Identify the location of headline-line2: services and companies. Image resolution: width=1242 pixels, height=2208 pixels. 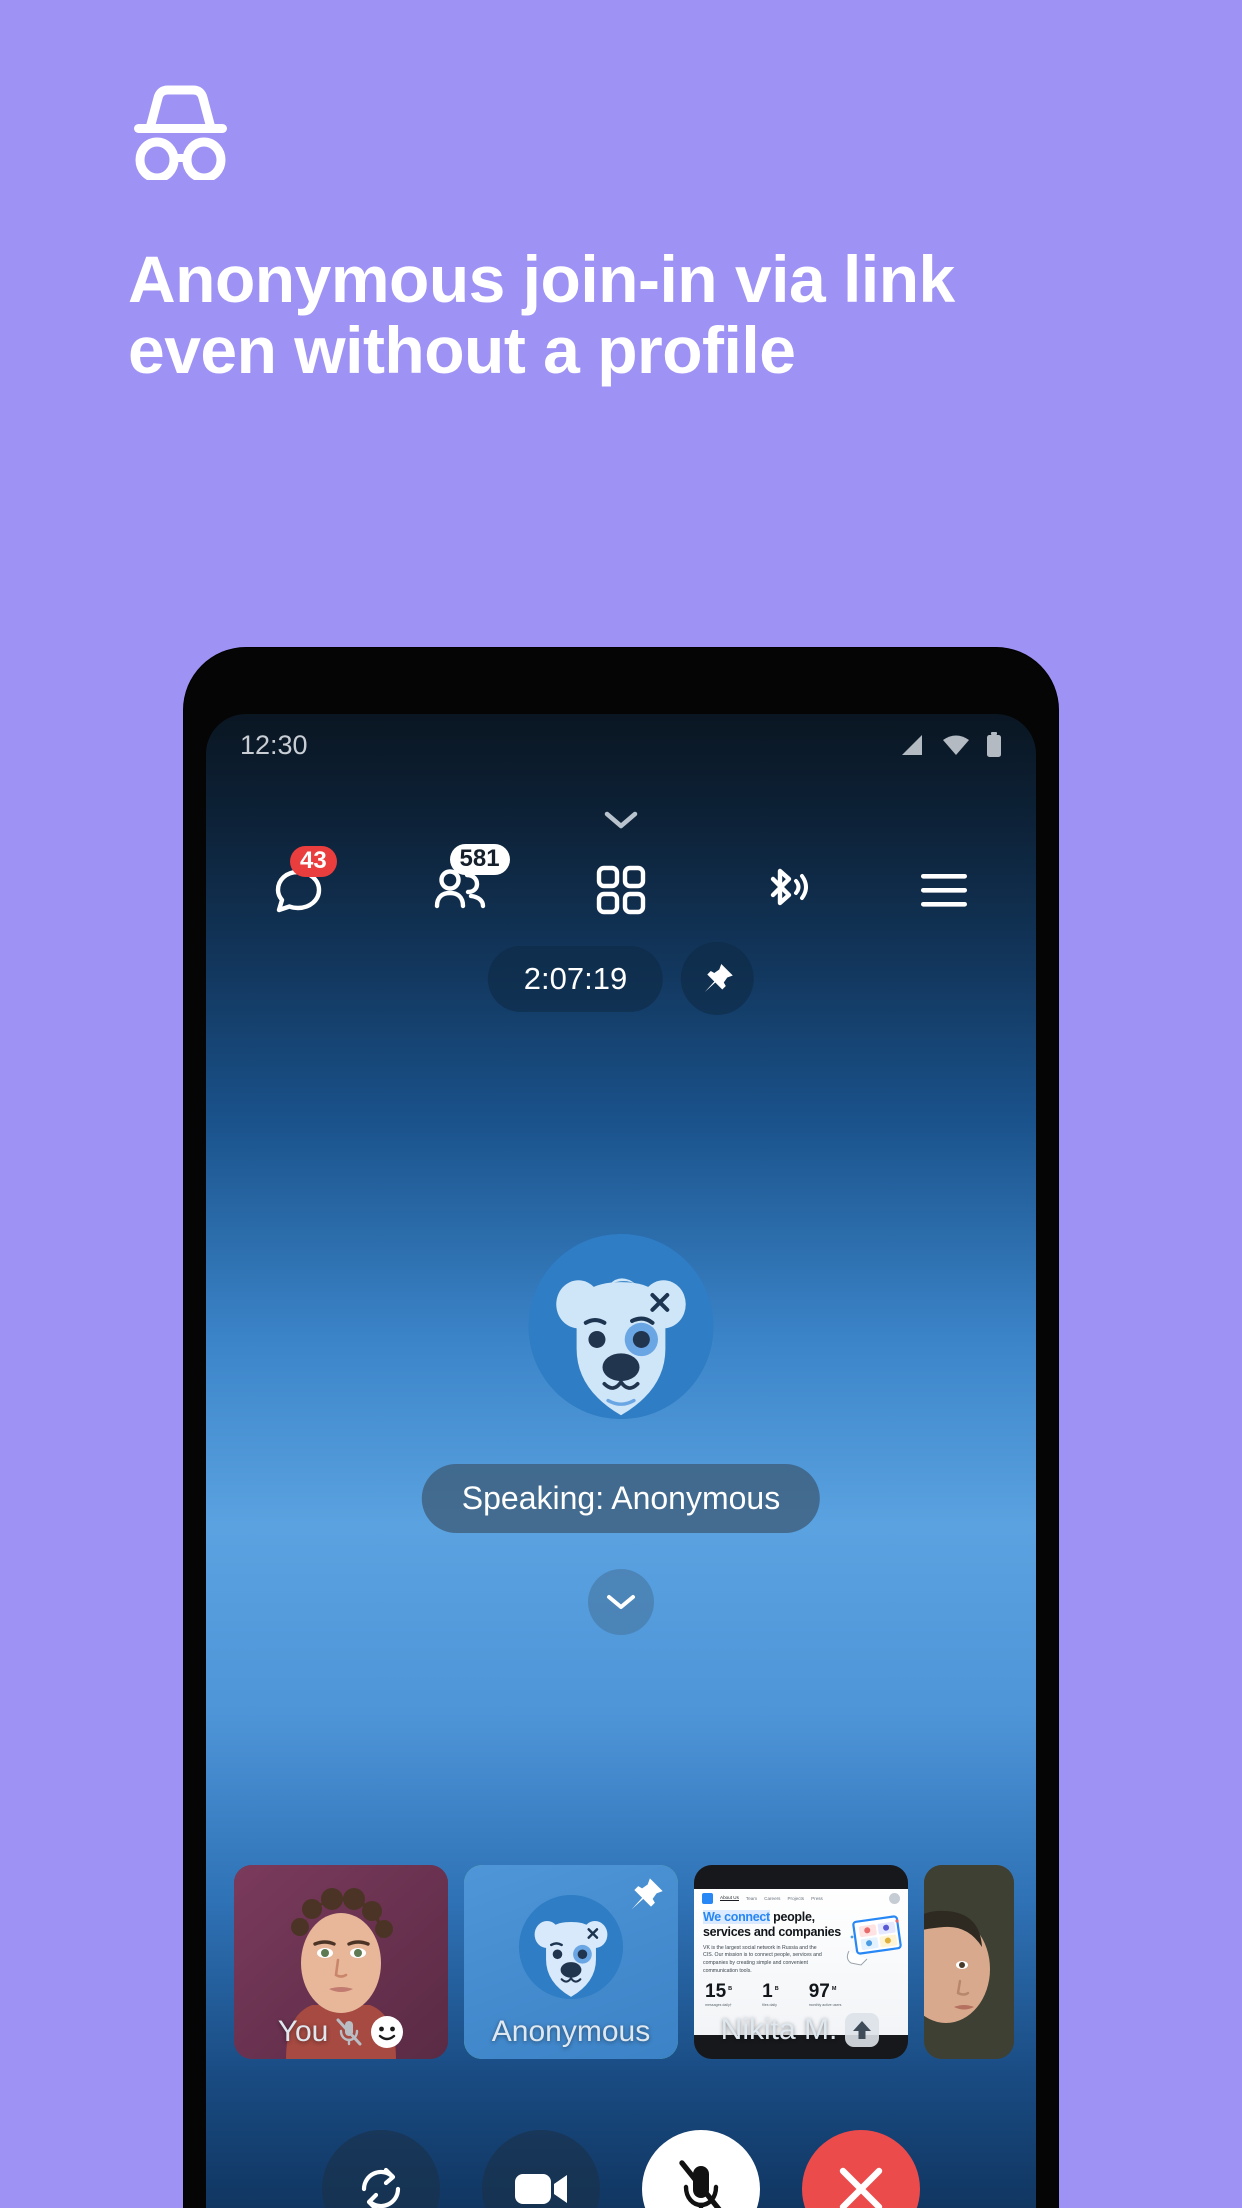
(772, 1931).